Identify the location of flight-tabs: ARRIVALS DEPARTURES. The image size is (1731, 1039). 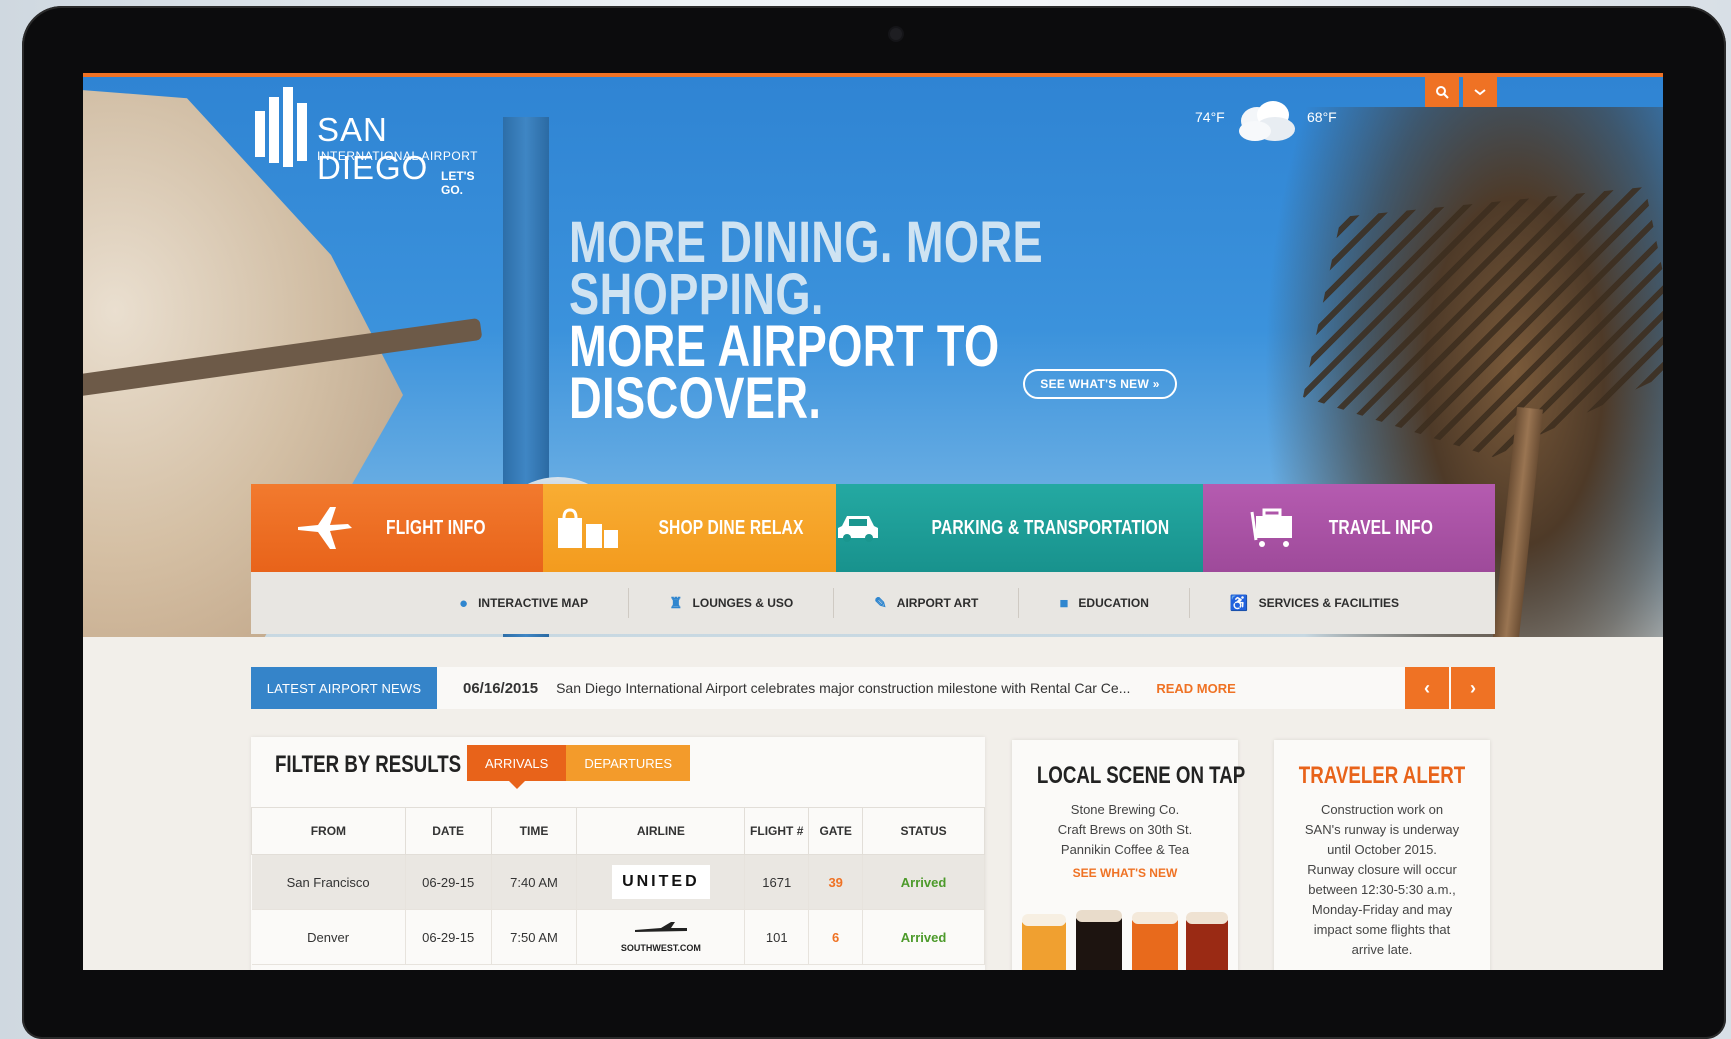
(578, 767).